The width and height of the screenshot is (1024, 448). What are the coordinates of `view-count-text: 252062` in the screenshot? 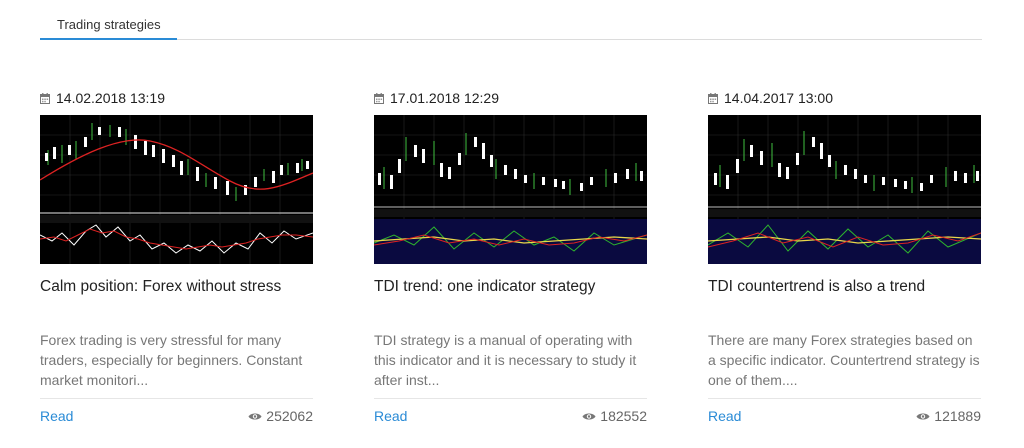 It's located at (289, 416).